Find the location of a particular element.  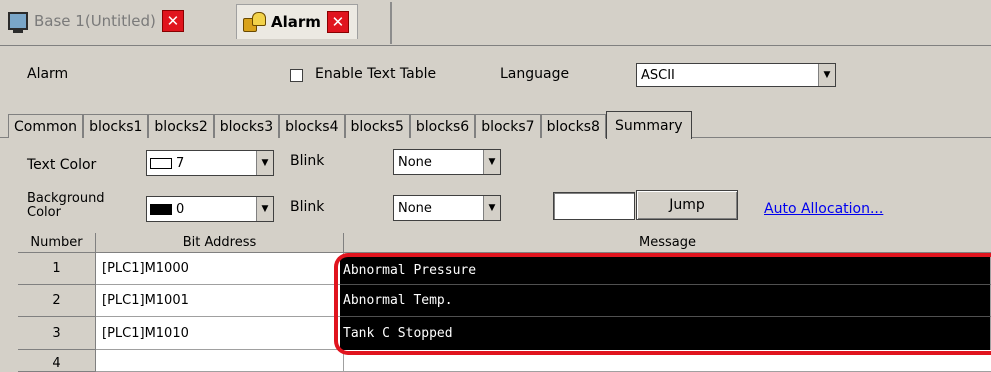

bit-address-cell: [PLC1]M1000 is located at coordinates (220, 269).